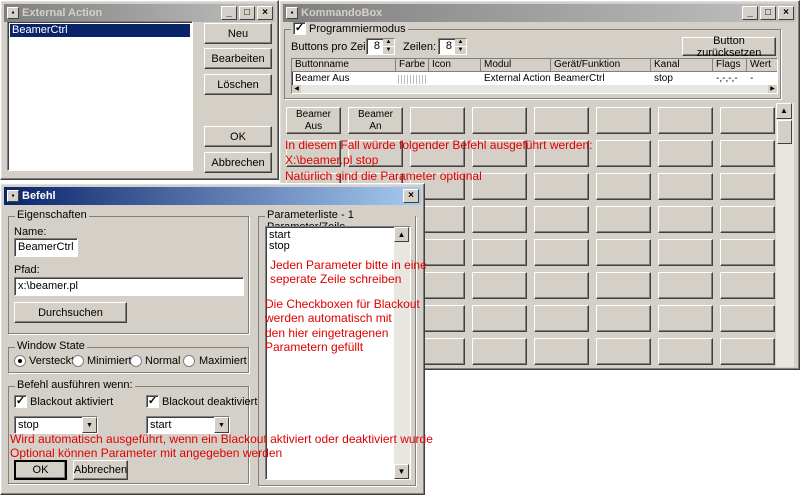  Describe the element at coordinates (100, 96) in the screenshot. I see `action-list: BeamerCtrl` at that location.